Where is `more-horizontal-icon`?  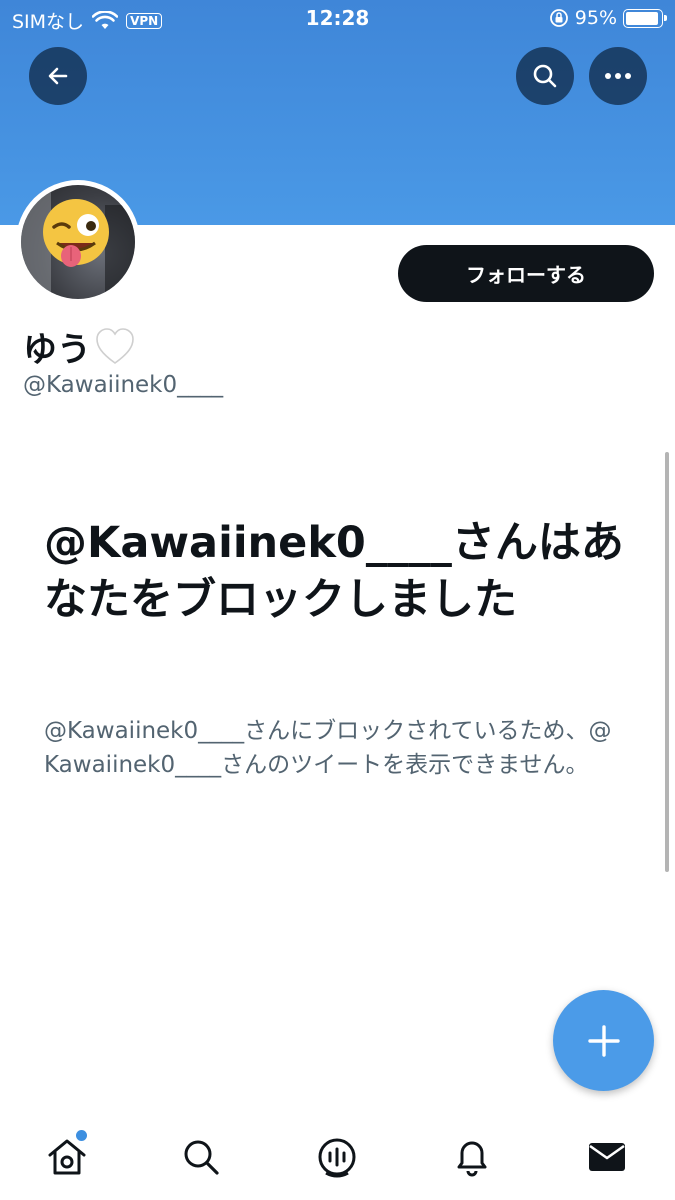 more-horizontal-icon is located at coordinates (618, 76).